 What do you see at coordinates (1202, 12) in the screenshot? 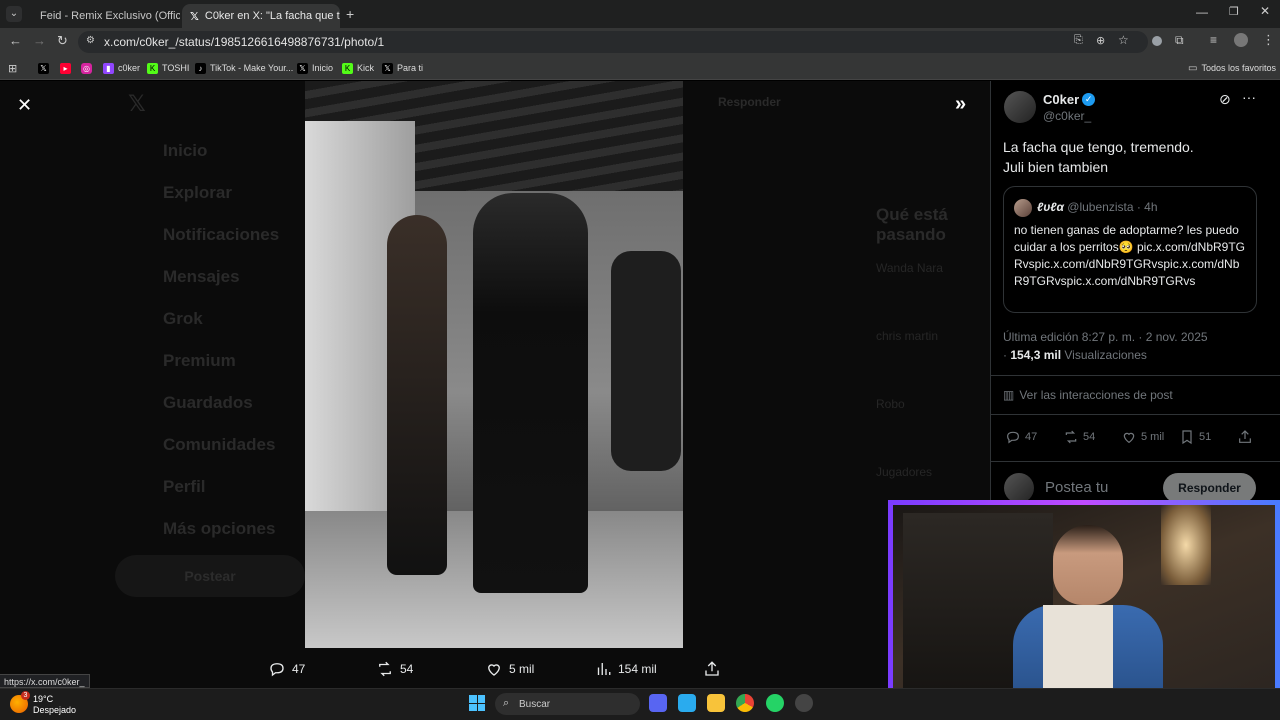
I see `minimize-button: —` at bounding box center [1202, 12].